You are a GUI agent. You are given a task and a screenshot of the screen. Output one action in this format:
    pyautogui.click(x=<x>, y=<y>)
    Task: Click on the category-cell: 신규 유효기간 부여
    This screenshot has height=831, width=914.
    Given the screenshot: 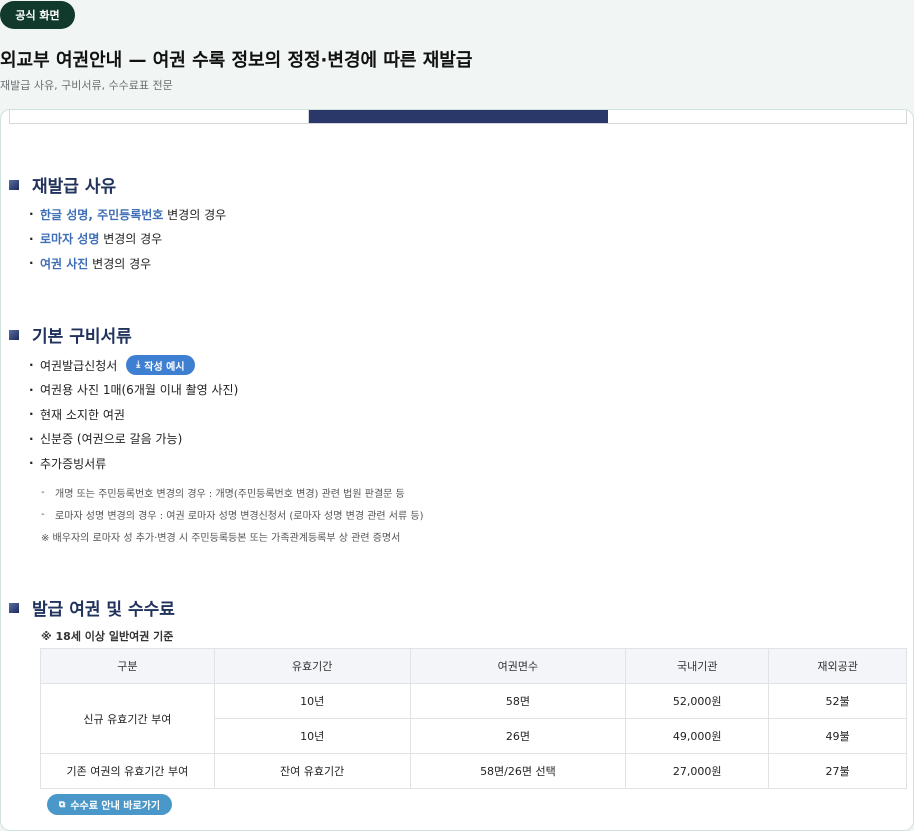 What is the action you would take?
    pyautogui.click(x=127, y=718)
    